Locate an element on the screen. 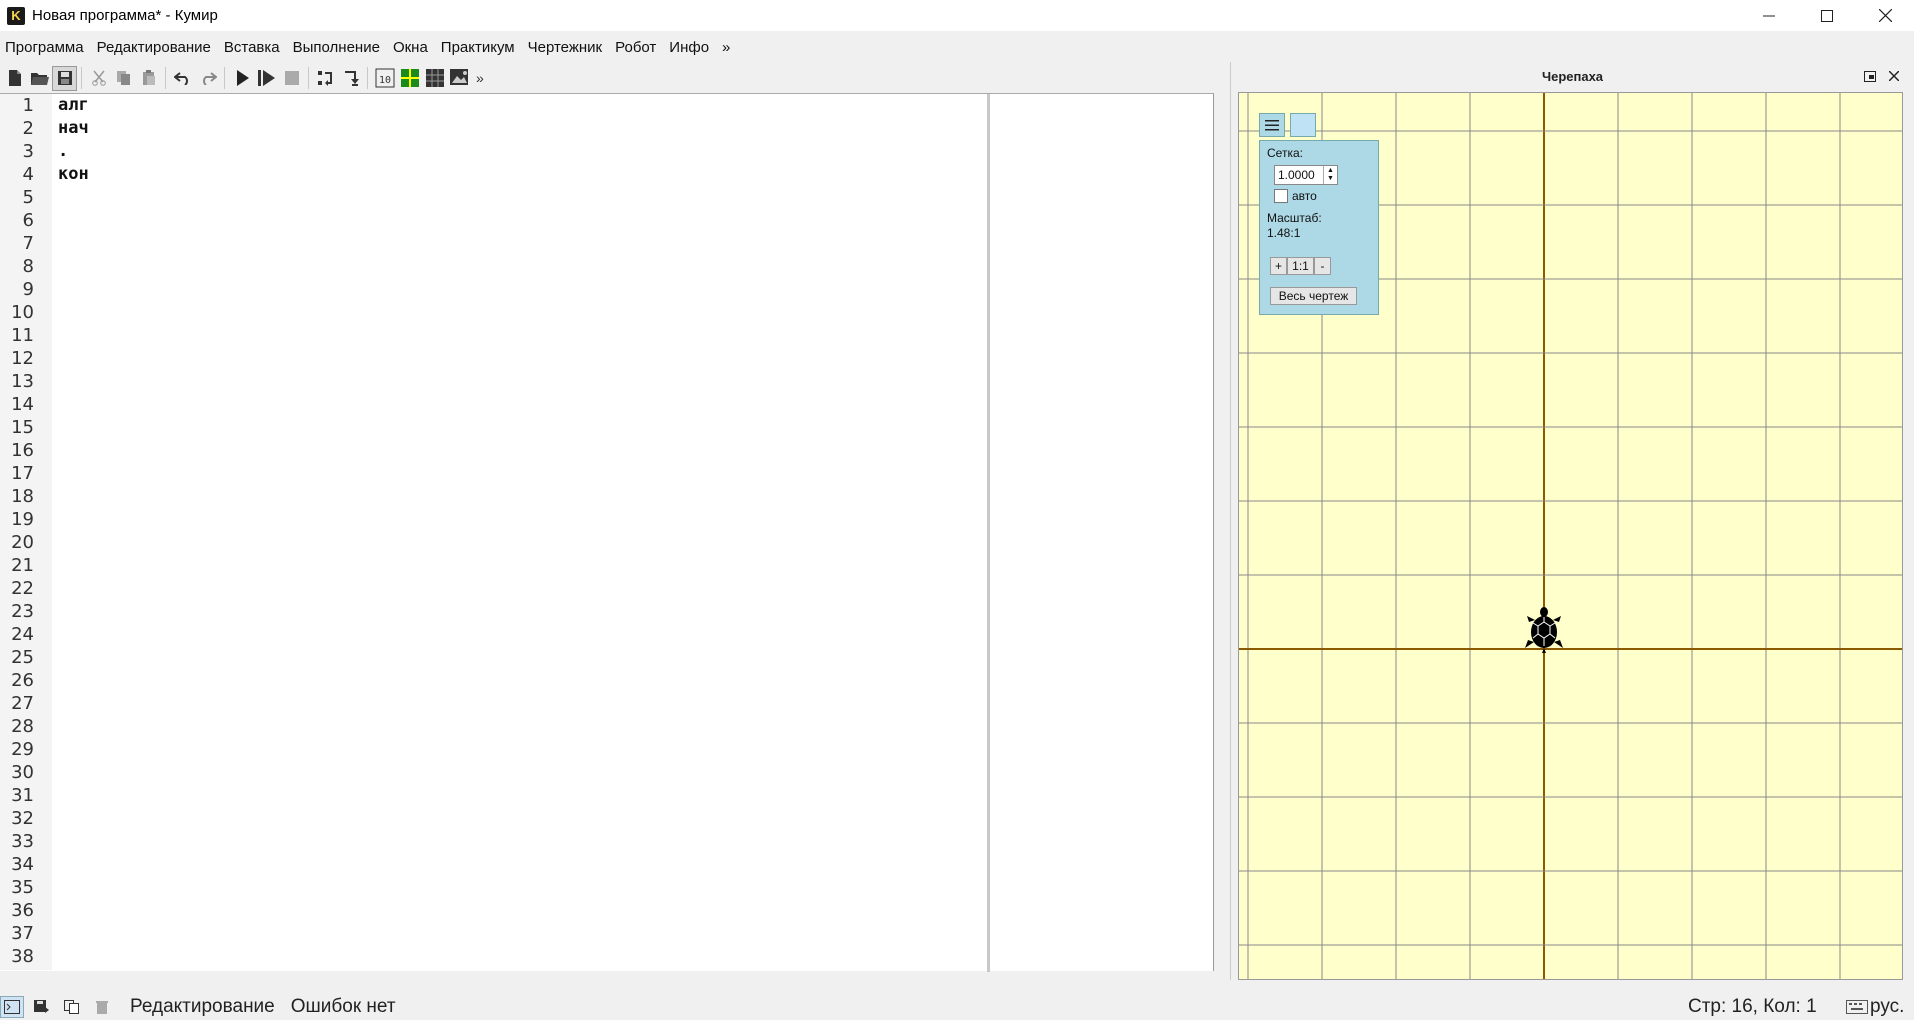 The height and width of the screenshot is (1020, 1914). svg-text: 10 is located at coordinates (385, 80).